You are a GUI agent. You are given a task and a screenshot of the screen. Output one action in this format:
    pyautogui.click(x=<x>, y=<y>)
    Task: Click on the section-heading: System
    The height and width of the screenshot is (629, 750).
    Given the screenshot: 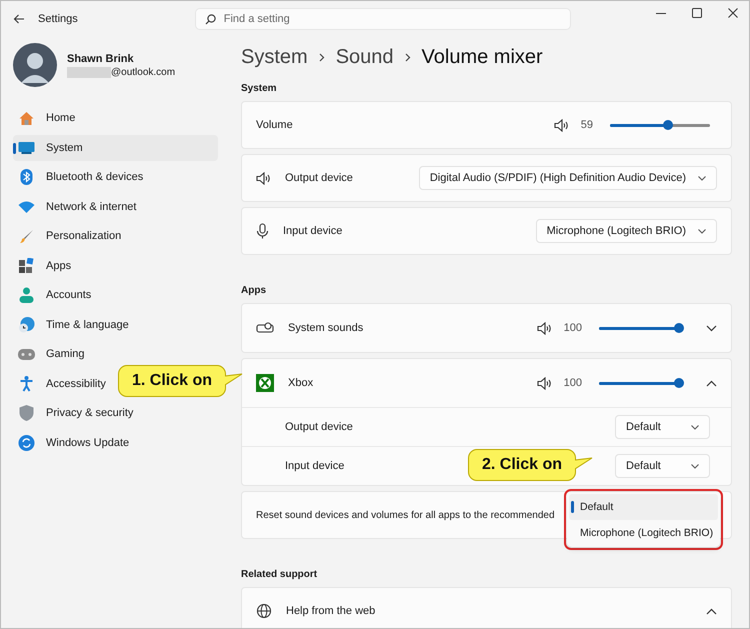 What is the action you would take?
    pyautogui.click(x=259, y=88)
    